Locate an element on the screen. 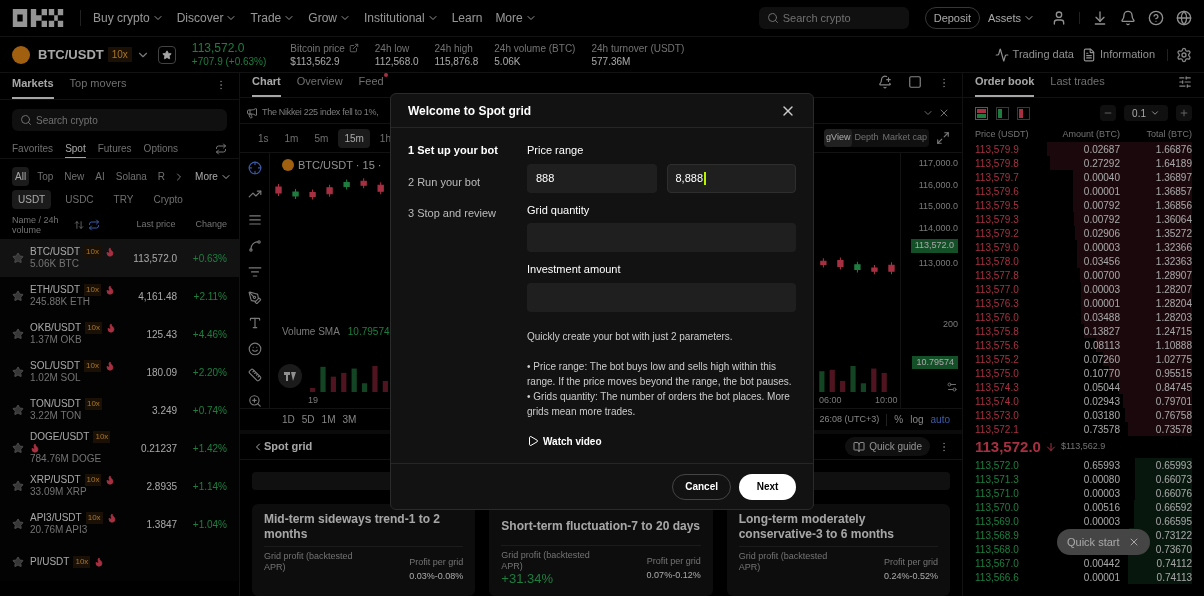  crosshair-icon is located at coordinates (254, 168).